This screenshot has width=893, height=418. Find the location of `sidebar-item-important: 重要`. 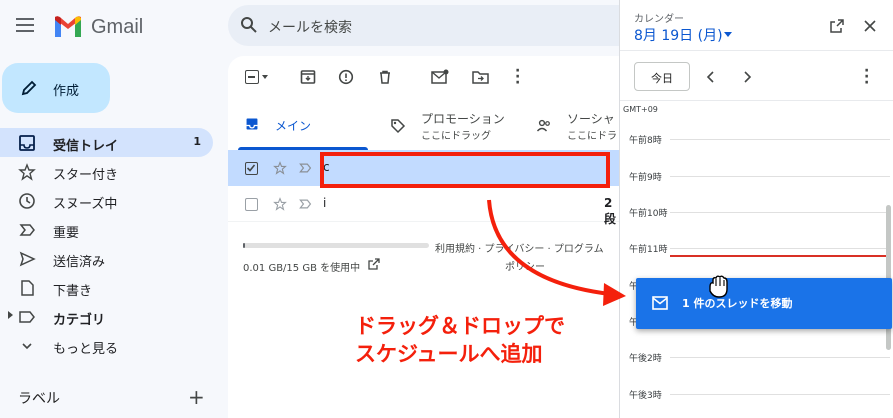

sidebar-item-important: 重要 is located at coordinates (106, 229).